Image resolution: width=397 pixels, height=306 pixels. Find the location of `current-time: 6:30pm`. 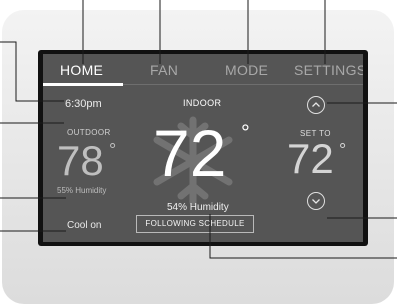

current-time: 6:30pm is located at coordinates (83, 104).